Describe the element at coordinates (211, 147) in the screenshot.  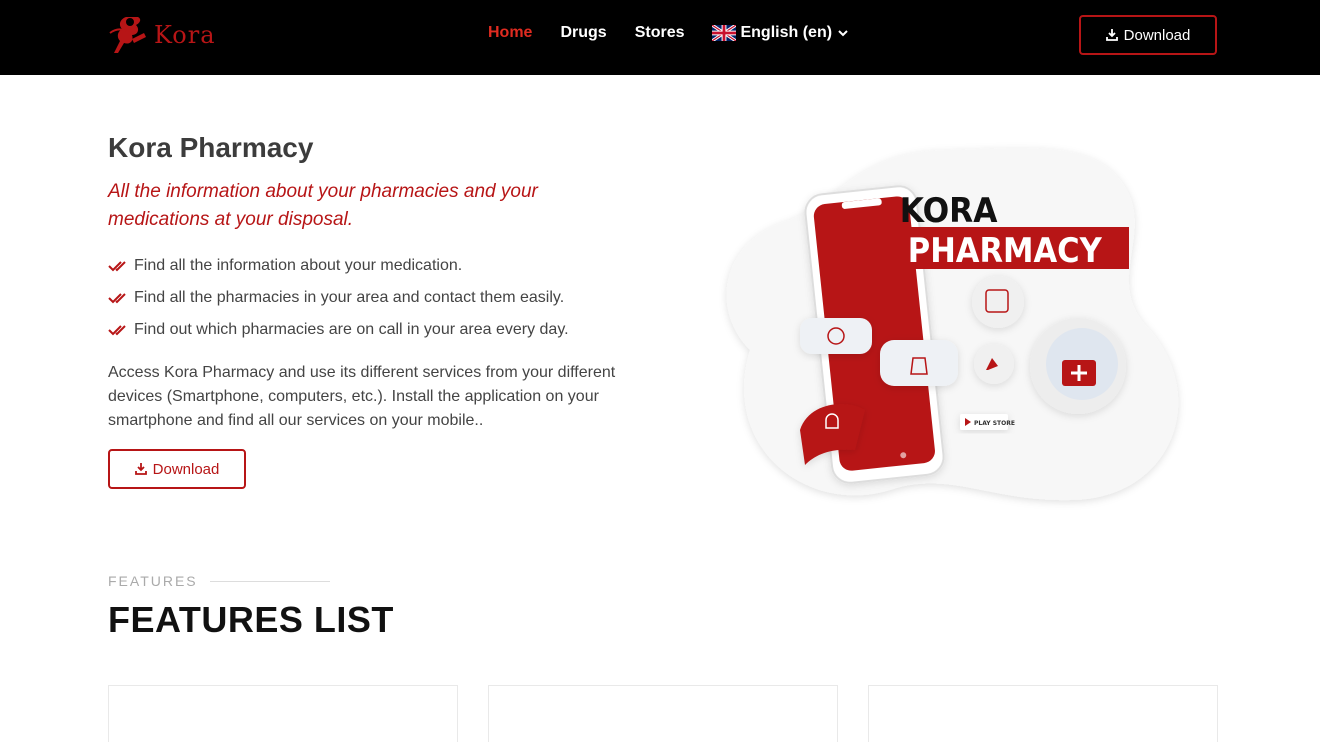
I see `hero-title: Kora Pharmacy` at that location.